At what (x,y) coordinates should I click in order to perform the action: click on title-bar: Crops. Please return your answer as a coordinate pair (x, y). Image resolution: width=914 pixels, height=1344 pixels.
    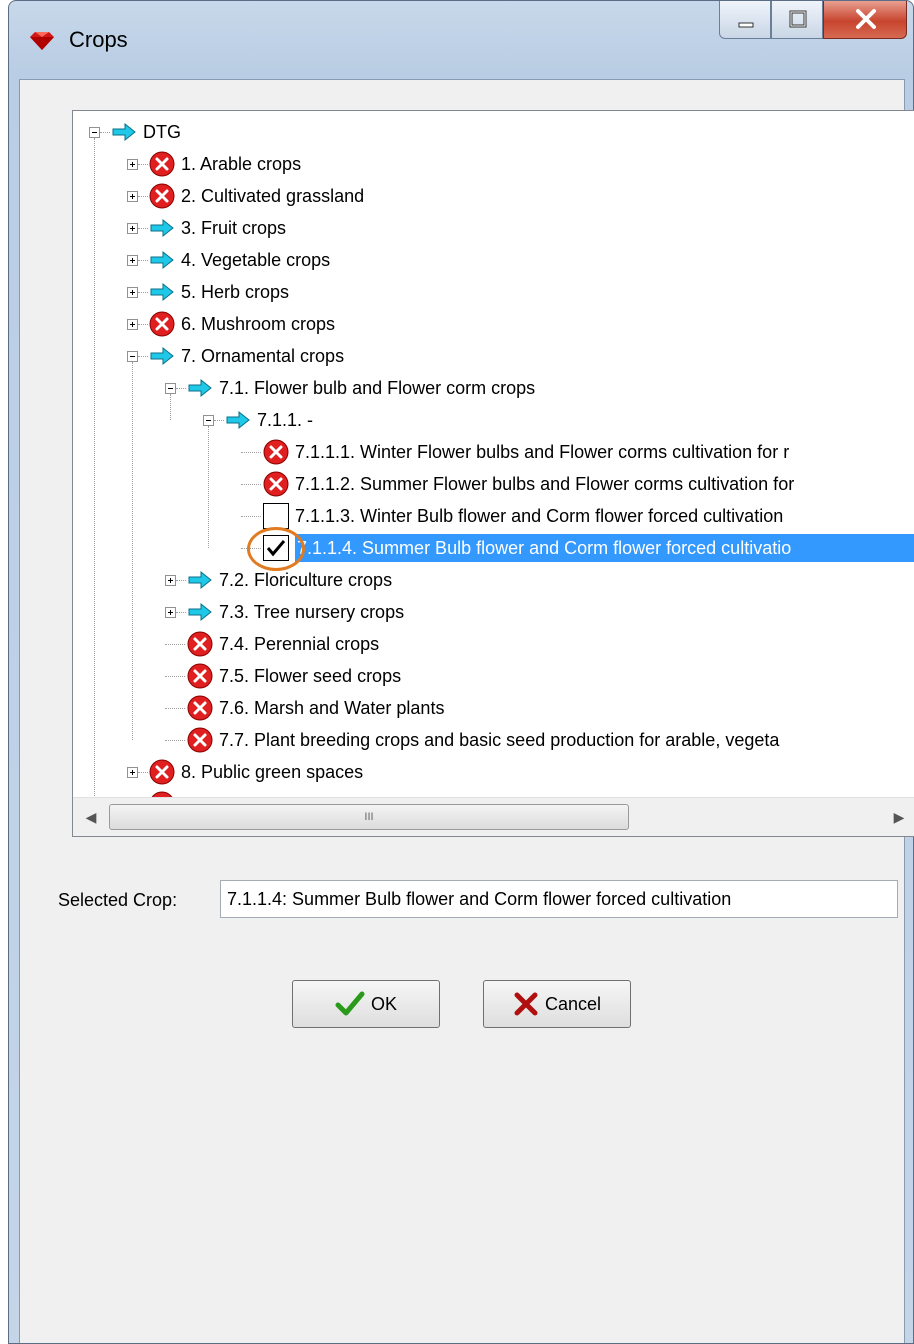
    Looking at the image, I should click on (461, 40).